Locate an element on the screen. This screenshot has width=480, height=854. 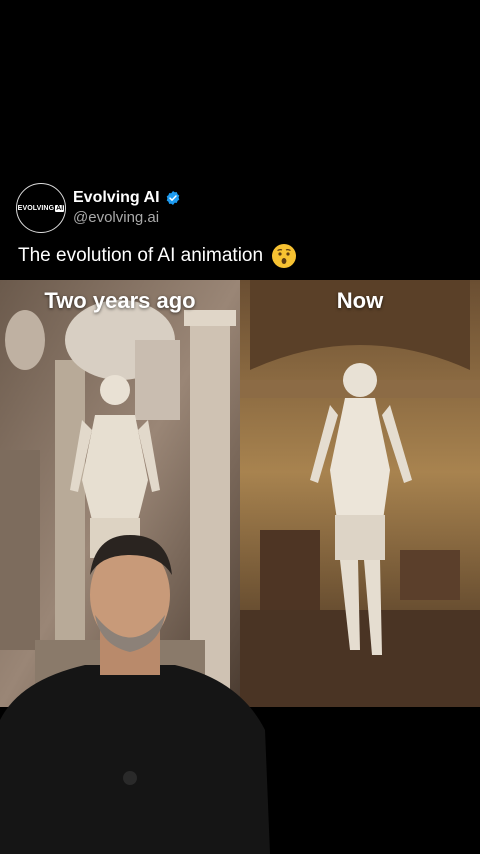
user-handle: @evolving.ai is located at coordinates (116, 217).